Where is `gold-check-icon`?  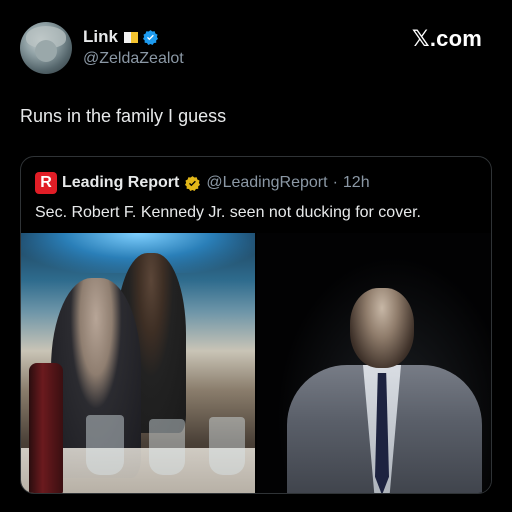
gold-check-icon is located at coordinates (193, 183).